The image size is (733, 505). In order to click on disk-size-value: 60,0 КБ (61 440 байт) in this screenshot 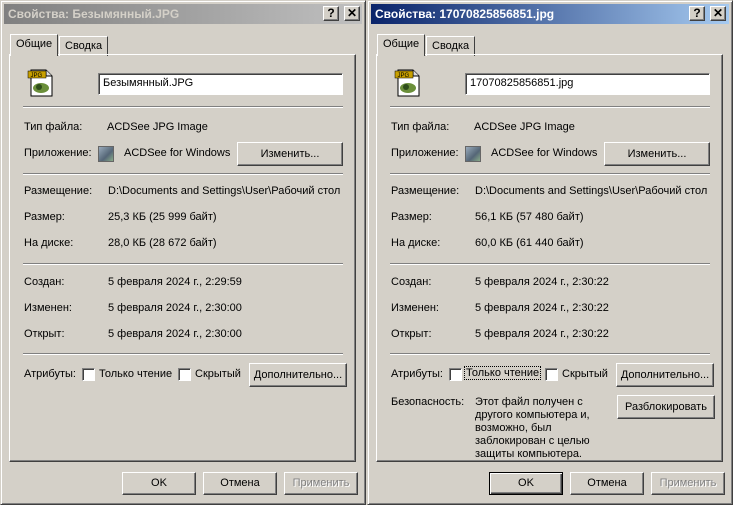, I will do `click(529, 243)`.